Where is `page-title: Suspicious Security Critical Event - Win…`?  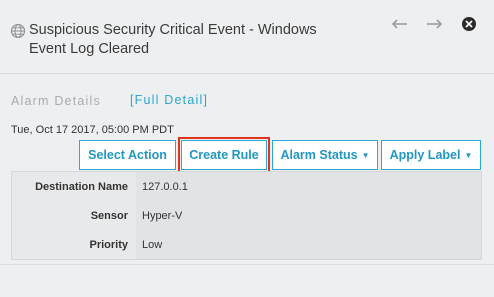 page-title: Suspicious Security Critical Event - Win… is located at coordinates (173, 39).